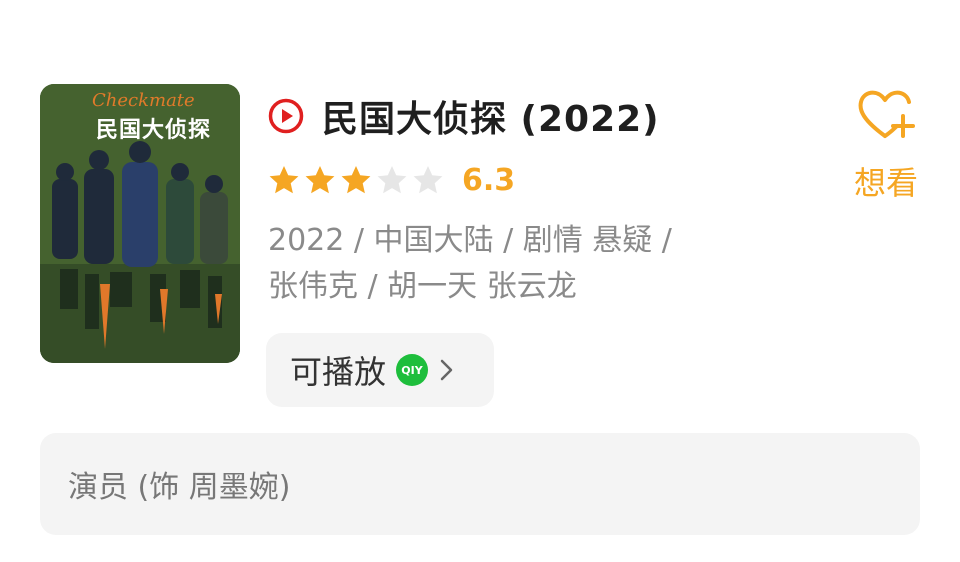 Image resolution: width=960 pixels, height=562 pixels. I want to click on actor-role-text: 演员 (饰 周墨婉), so click(179, 487).